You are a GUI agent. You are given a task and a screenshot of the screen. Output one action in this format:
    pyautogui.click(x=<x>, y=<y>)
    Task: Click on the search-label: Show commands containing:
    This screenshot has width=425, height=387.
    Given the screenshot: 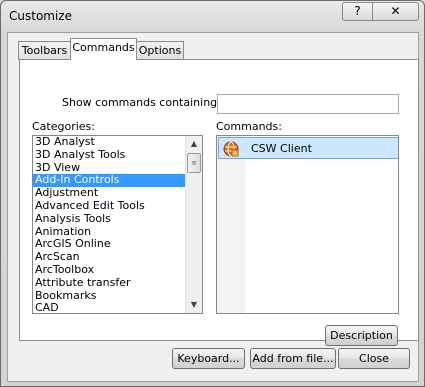 What is the action you would take?
    pyautogui.click(x=141, y=102)
    